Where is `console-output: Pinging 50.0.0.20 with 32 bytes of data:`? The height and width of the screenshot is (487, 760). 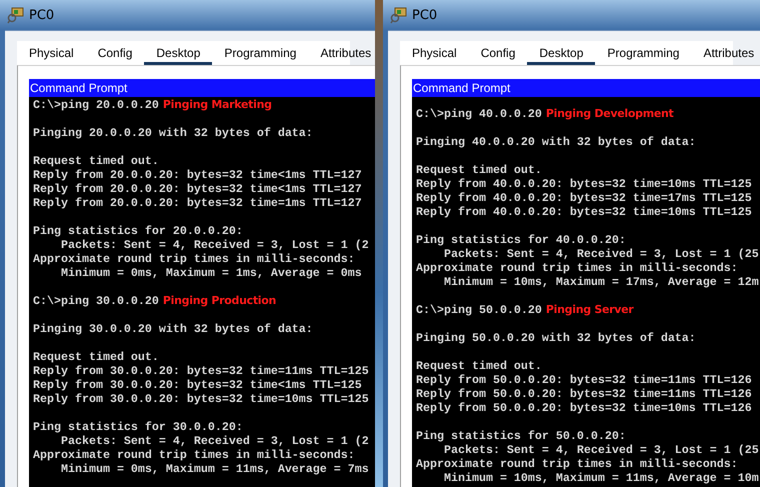 console-output: Pinging 50.0.0.20 with 32 bytes of data: is located at coordinates (556, 338).